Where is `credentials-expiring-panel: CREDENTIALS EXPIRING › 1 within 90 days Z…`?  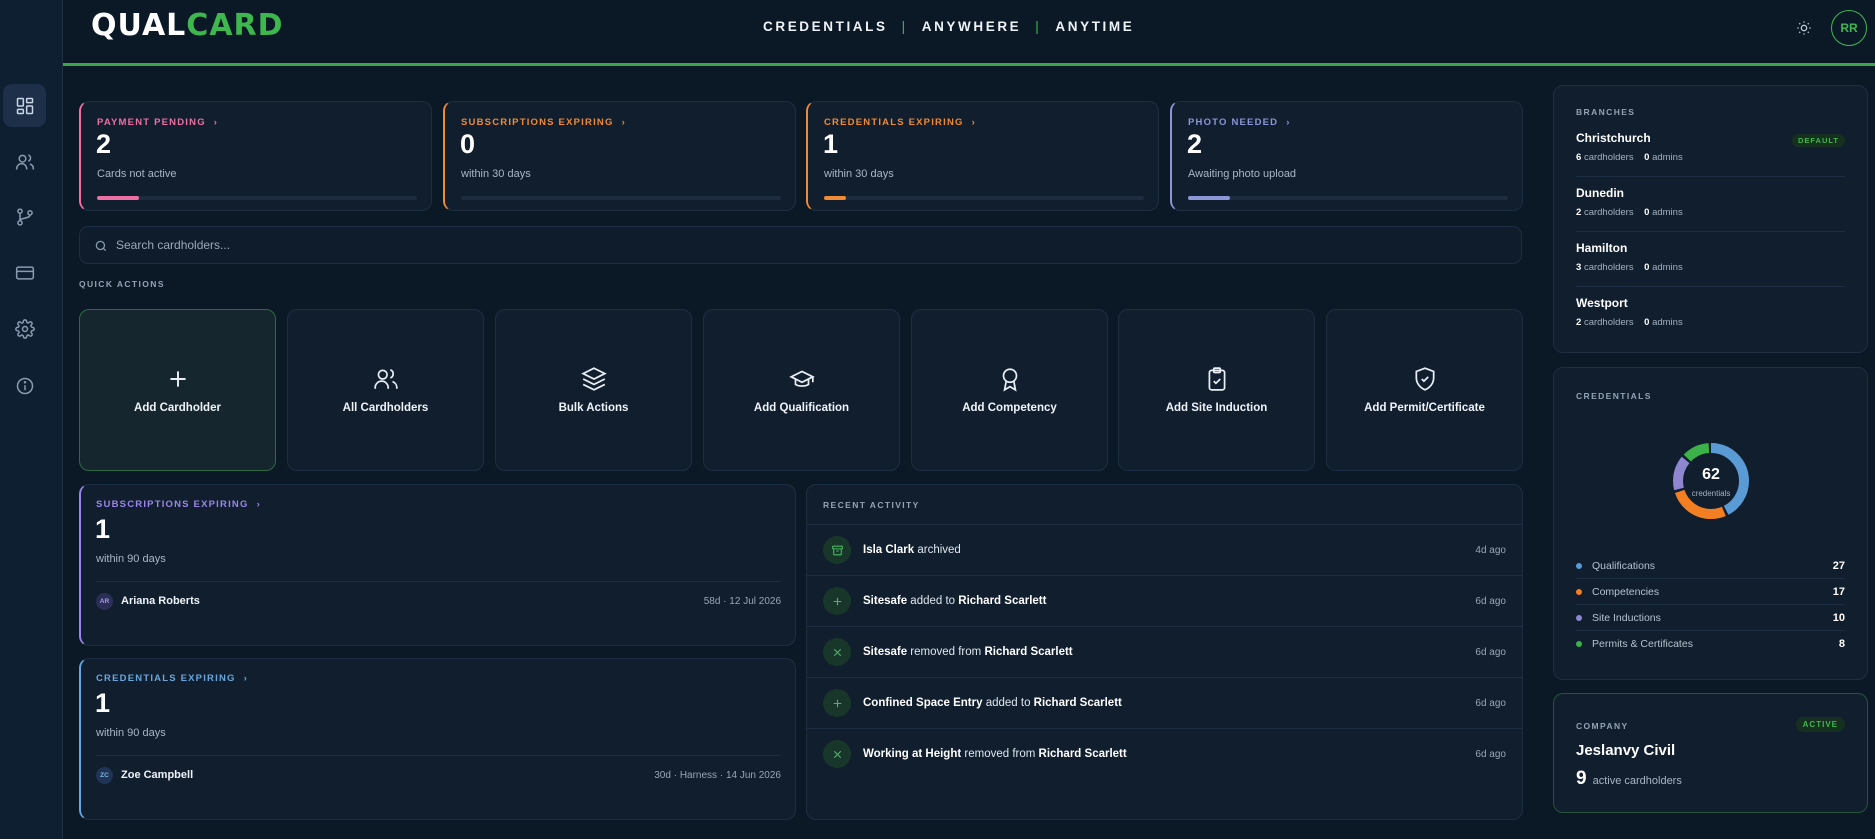
credentials-expiring-panel: CREDENTIALS EXPIRING › 1 within 90 days Z… is located at coordinates (437, 739).